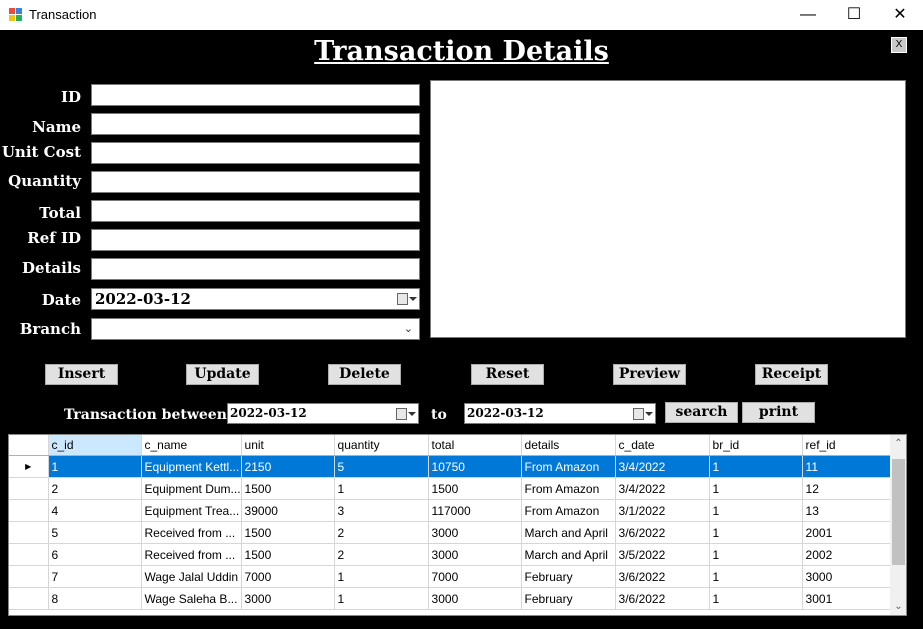 This screenshot has height=629, width=923. What do you see at coordinates (849, 554) in the screenshot?
I see `grid-cell-ref_id: 2002` at bounding box center [849, 554].